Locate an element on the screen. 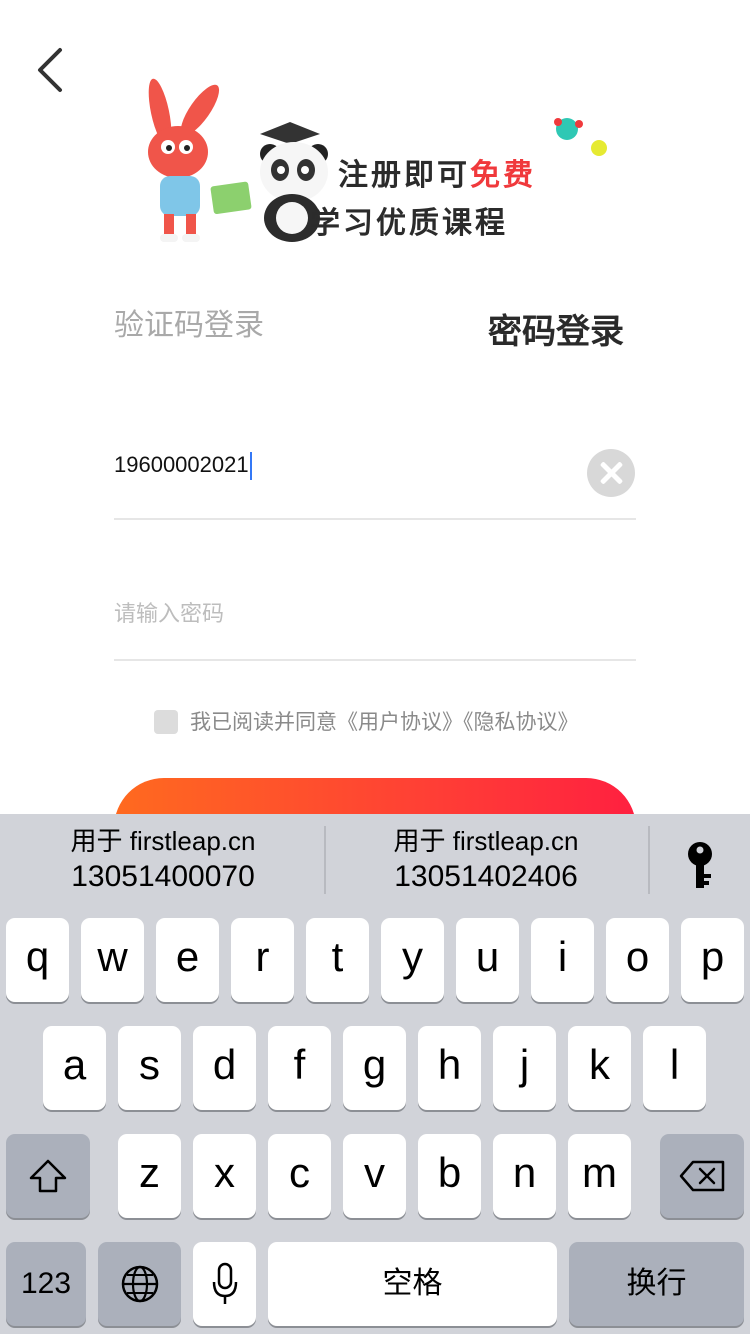  banner-headline: 注册即可免费 is located at coordinates (437, 172).